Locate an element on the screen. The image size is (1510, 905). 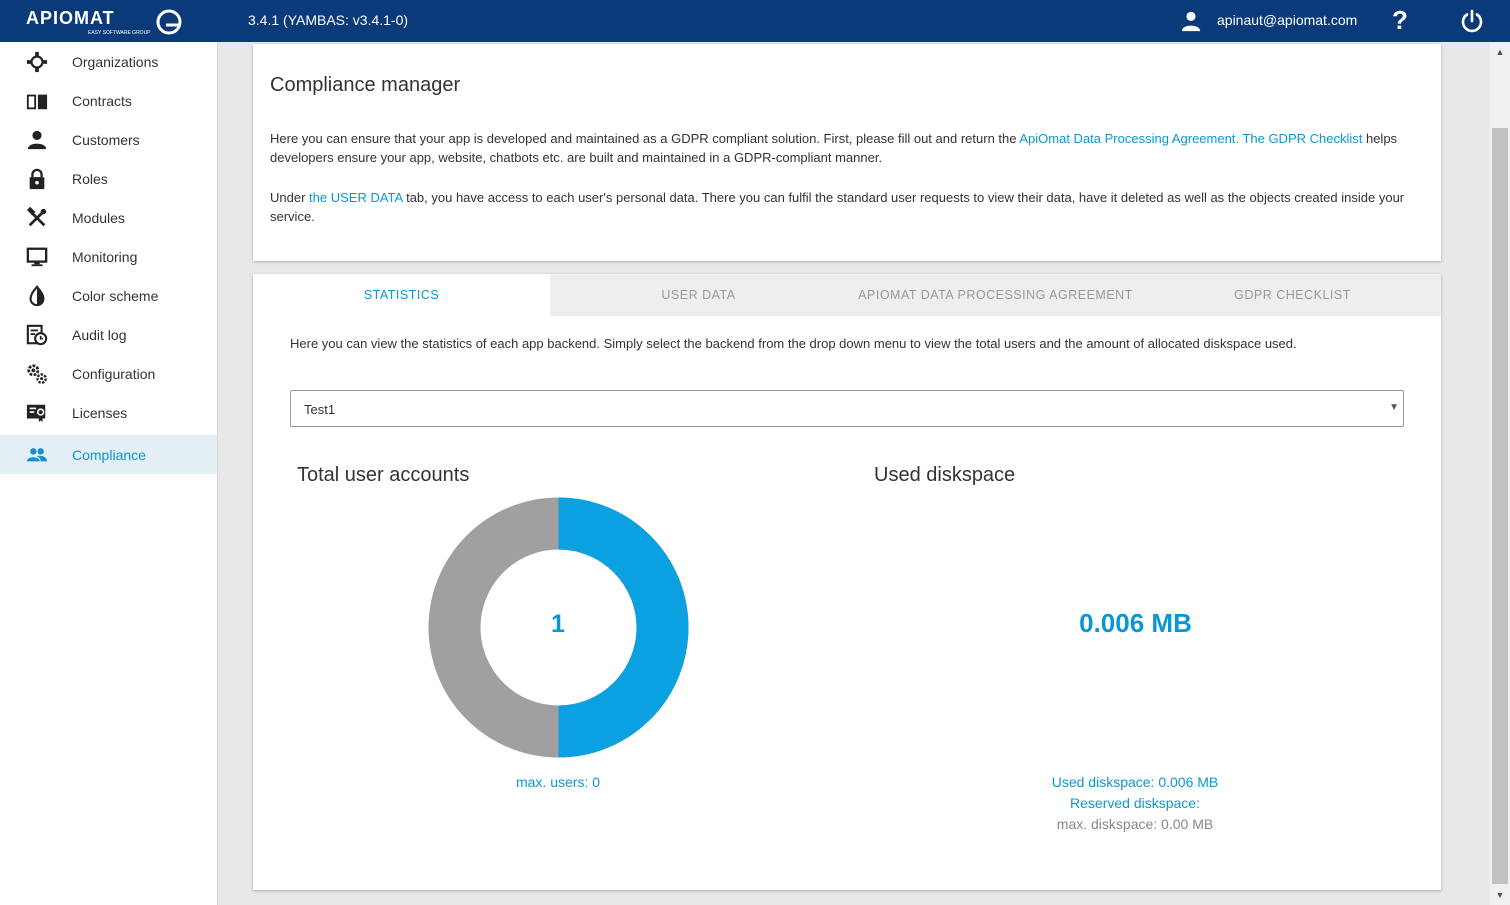
total-users-title: Total user accounts is located at coordinates (383, 475).